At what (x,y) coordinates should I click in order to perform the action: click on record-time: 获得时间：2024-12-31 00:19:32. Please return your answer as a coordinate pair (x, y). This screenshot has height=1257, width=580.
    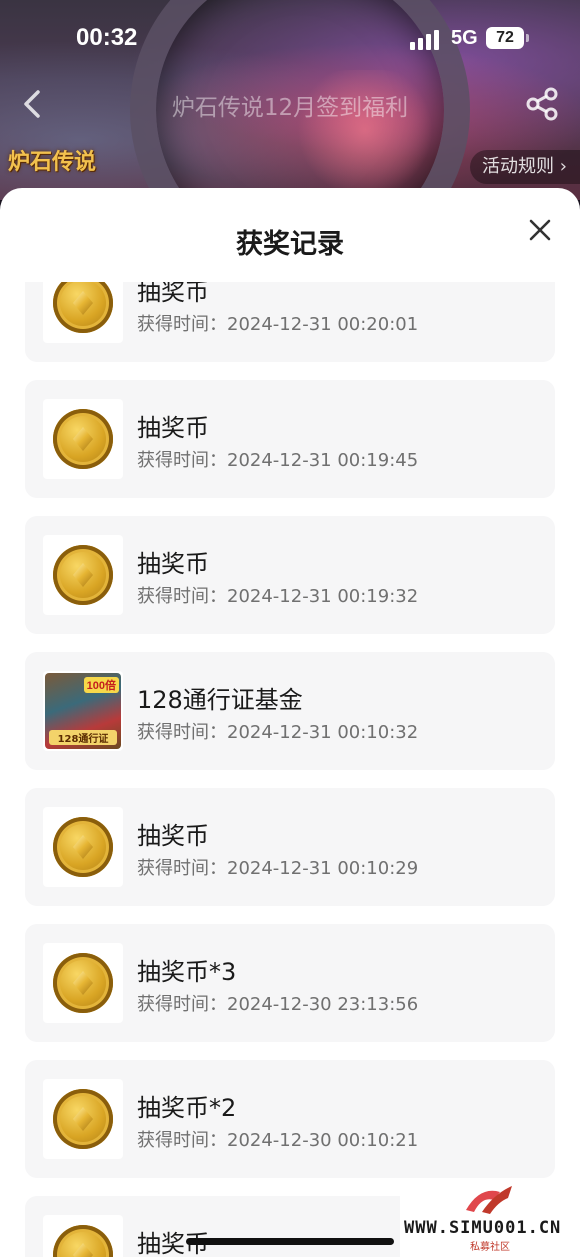
    Looking at the image, I should click on (278, 596).